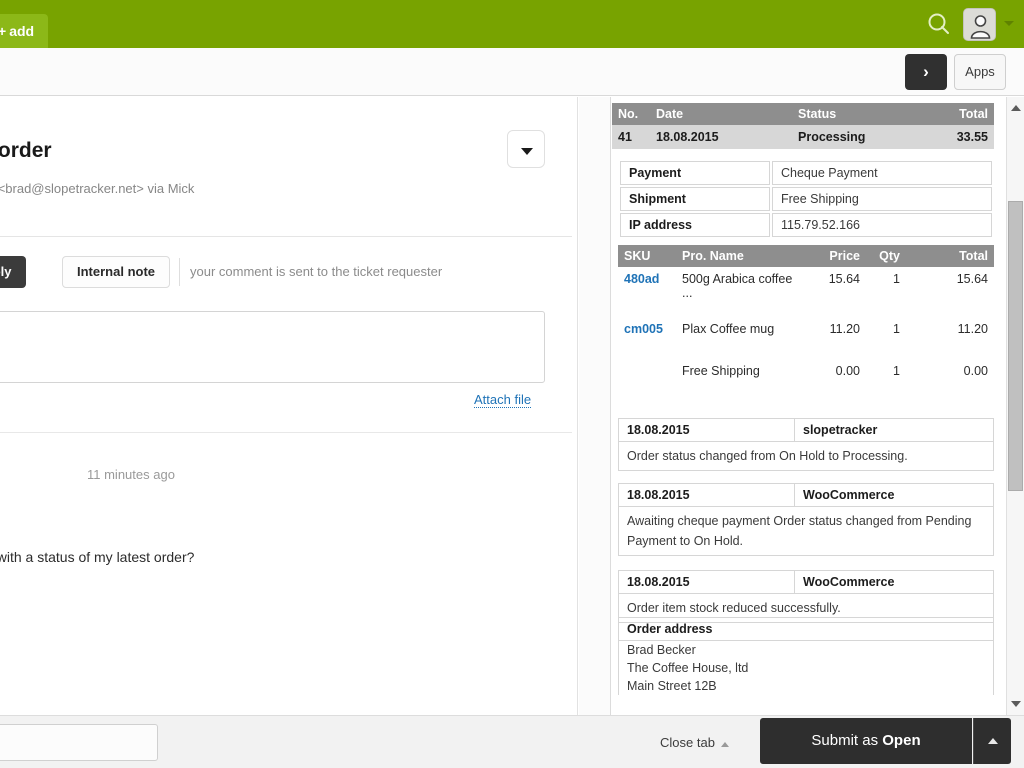 This screenshot has width=1024, height=768. What do you see at coordinates (647, 292) in the screenshot?
I see `product-sku: 480ad` at bounding box center [647, 292].